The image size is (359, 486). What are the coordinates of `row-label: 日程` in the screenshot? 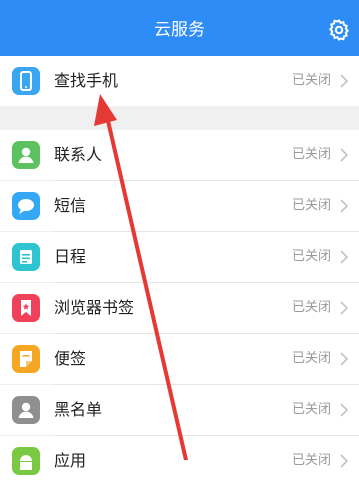 It's located at (70, 256).